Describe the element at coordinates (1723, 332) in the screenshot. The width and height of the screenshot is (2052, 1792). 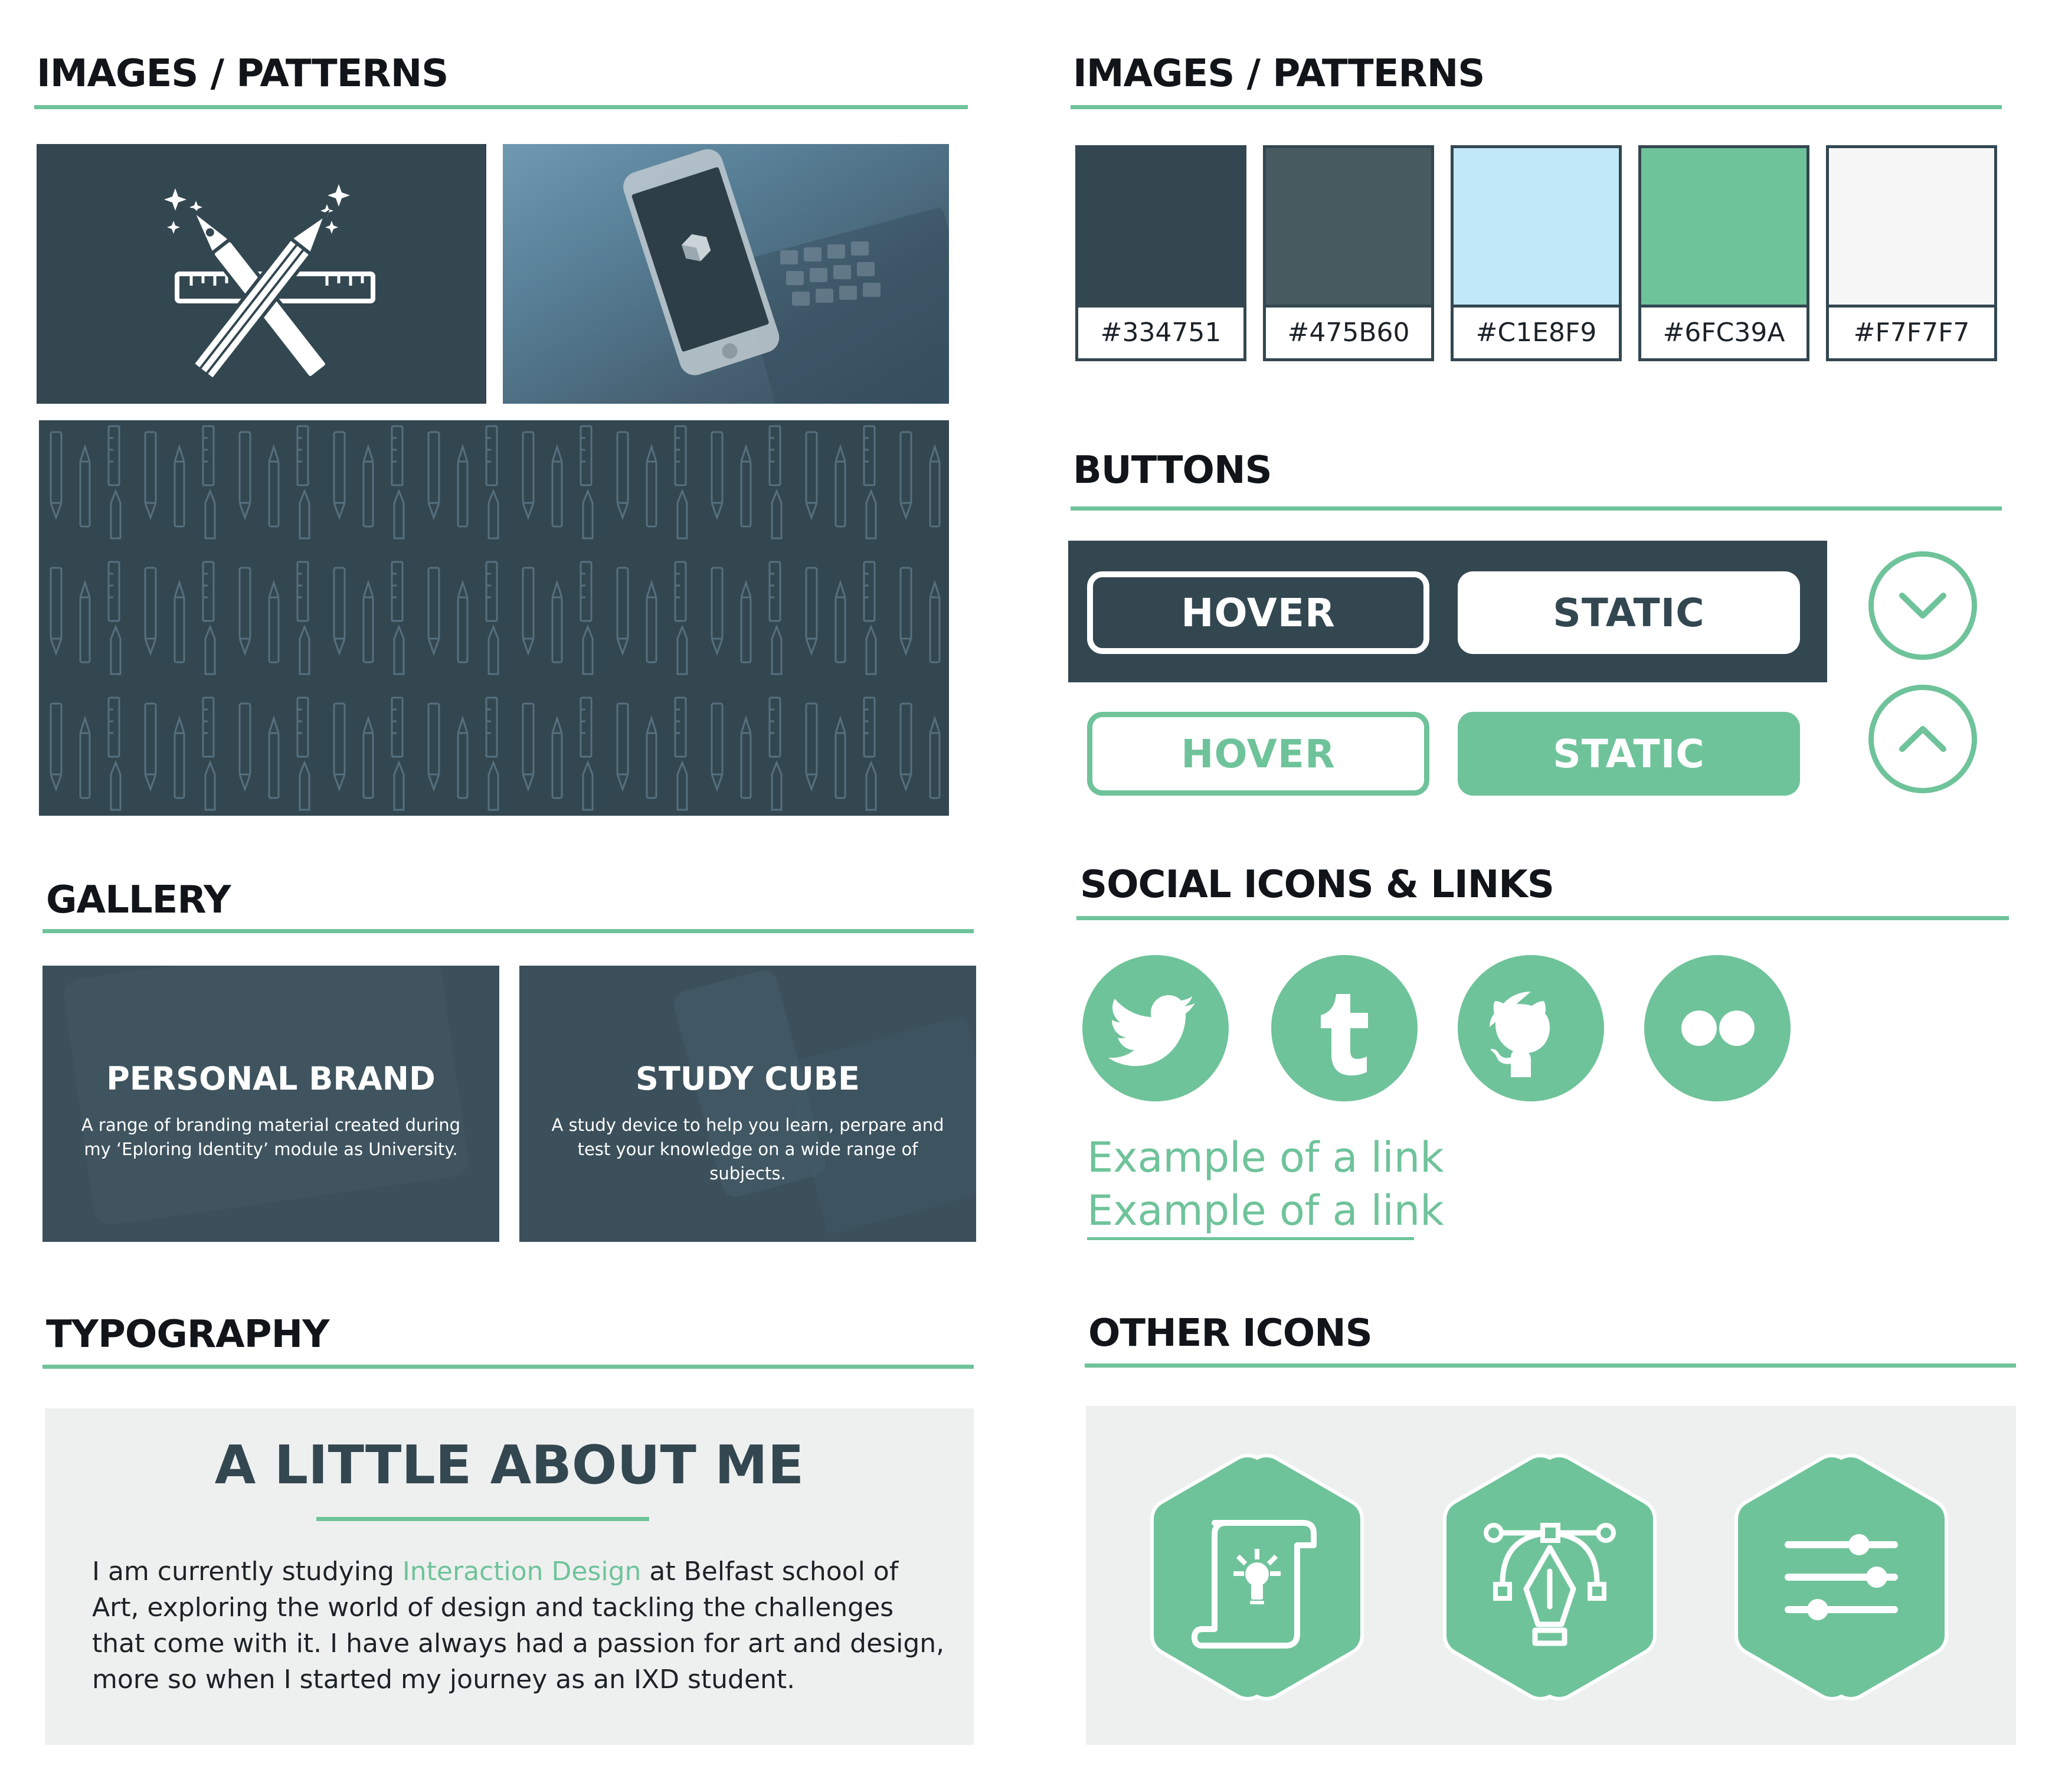
I see `swatch-code: #6FC39A` at that location.